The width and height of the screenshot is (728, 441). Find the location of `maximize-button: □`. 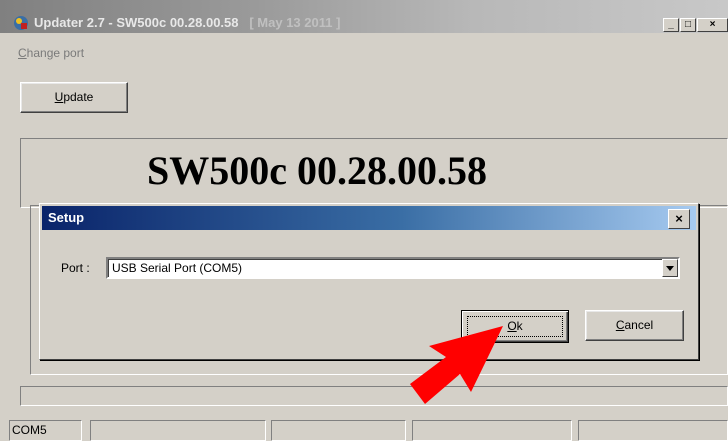

maximize-button: □ is located at coordinates (688, 25).